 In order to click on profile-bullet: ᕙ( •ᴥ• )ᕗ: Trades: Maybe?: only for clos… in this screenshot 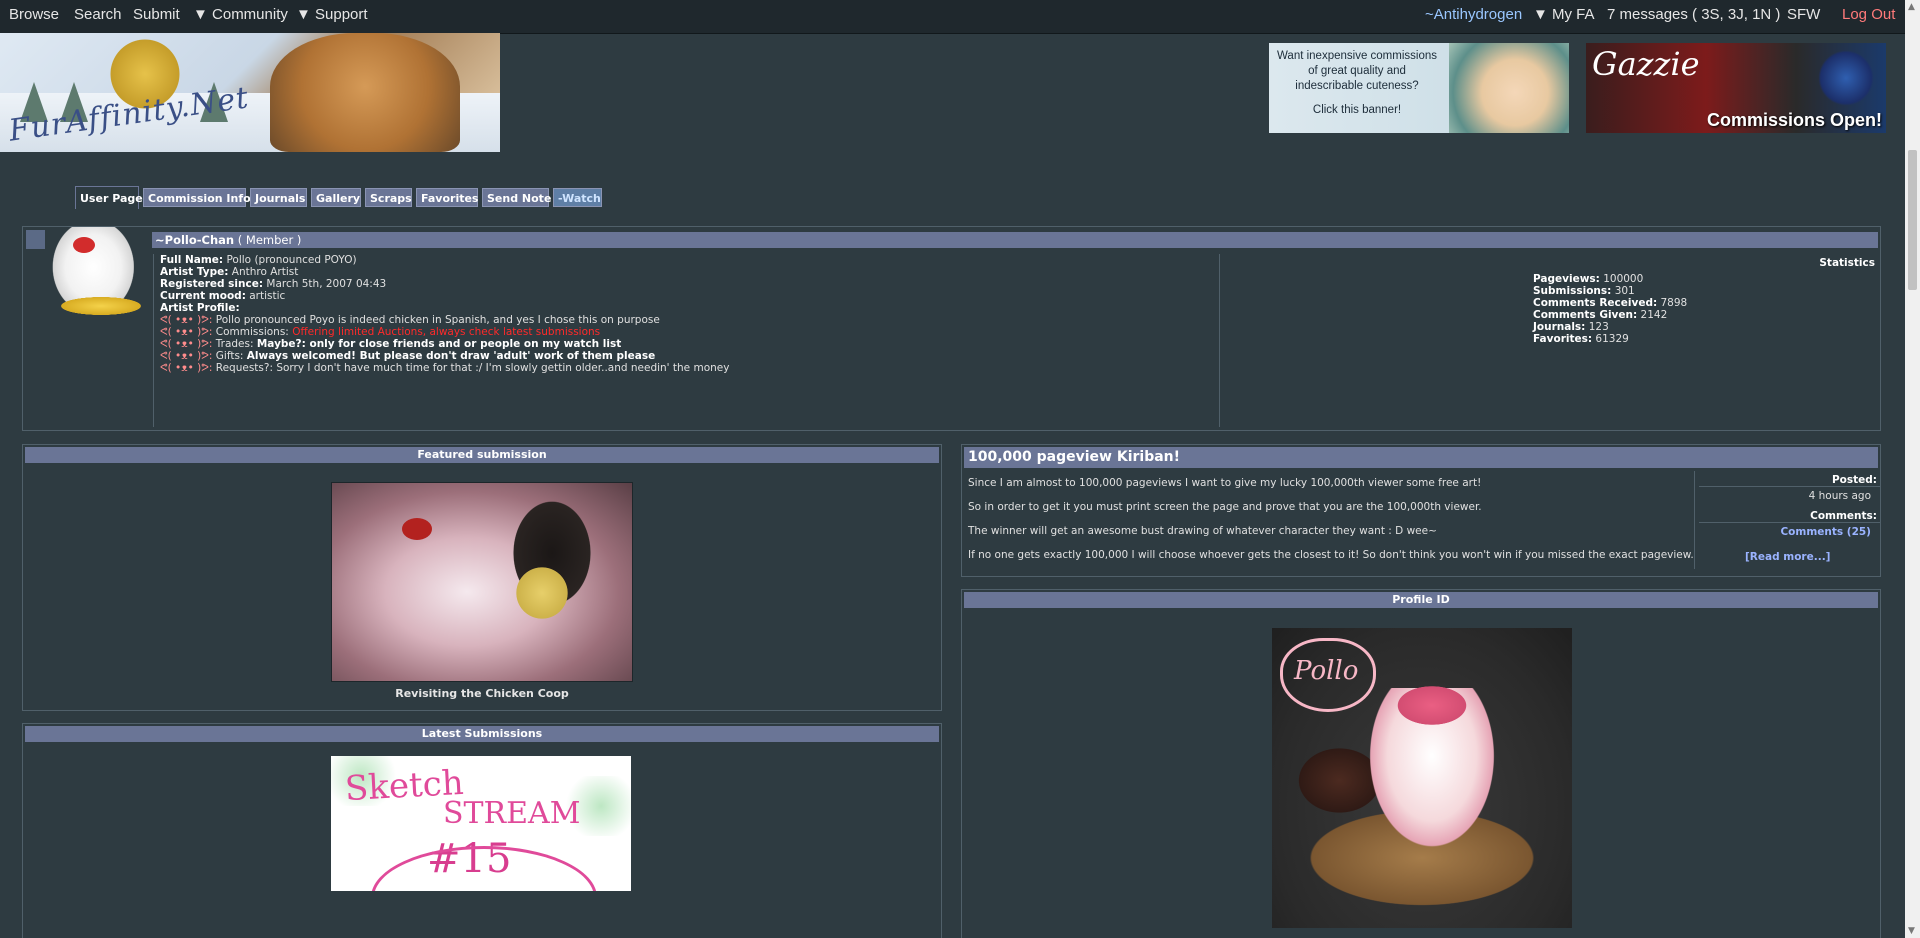, I will do `click(689, 344)`.